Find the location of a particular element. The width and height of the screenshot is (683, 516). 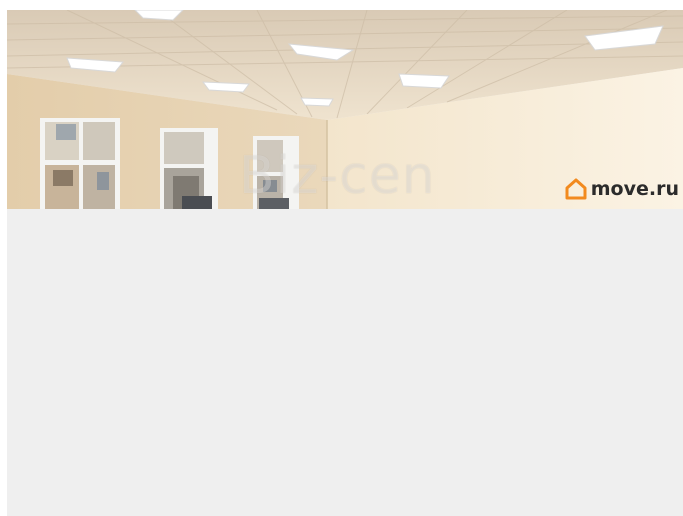

watermark-text: Biz-cen is located at coordinates (337, 176).